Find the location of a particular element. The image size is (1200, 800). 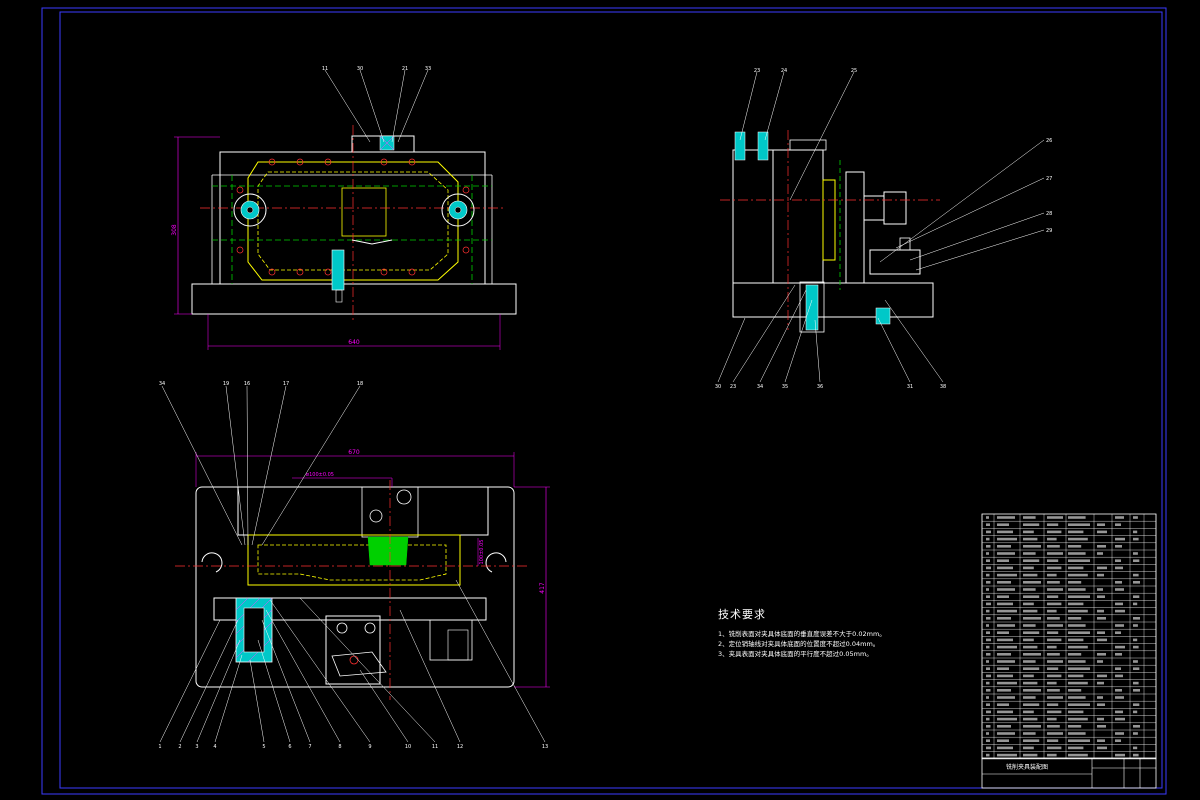

top-small-dim-a: ø100±0.05 is located at coordinates (320, 475).